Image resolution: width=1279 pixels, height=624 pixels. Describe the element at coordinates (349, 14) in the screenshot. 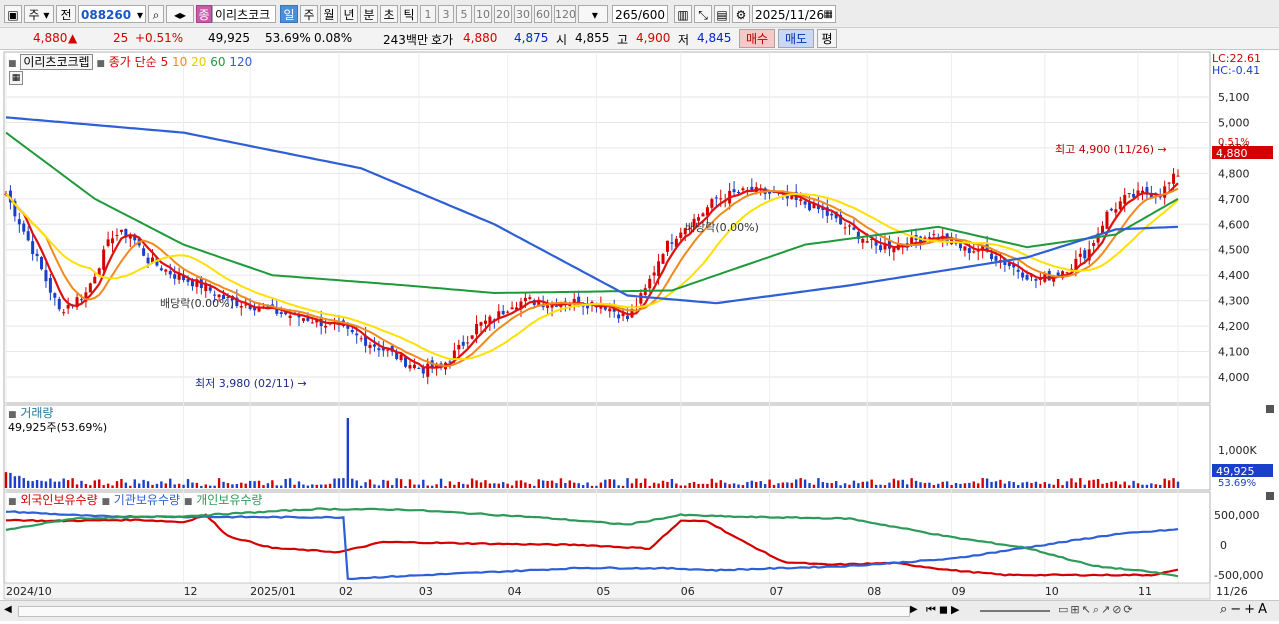

I see `period-tab-year: 년` at that location.